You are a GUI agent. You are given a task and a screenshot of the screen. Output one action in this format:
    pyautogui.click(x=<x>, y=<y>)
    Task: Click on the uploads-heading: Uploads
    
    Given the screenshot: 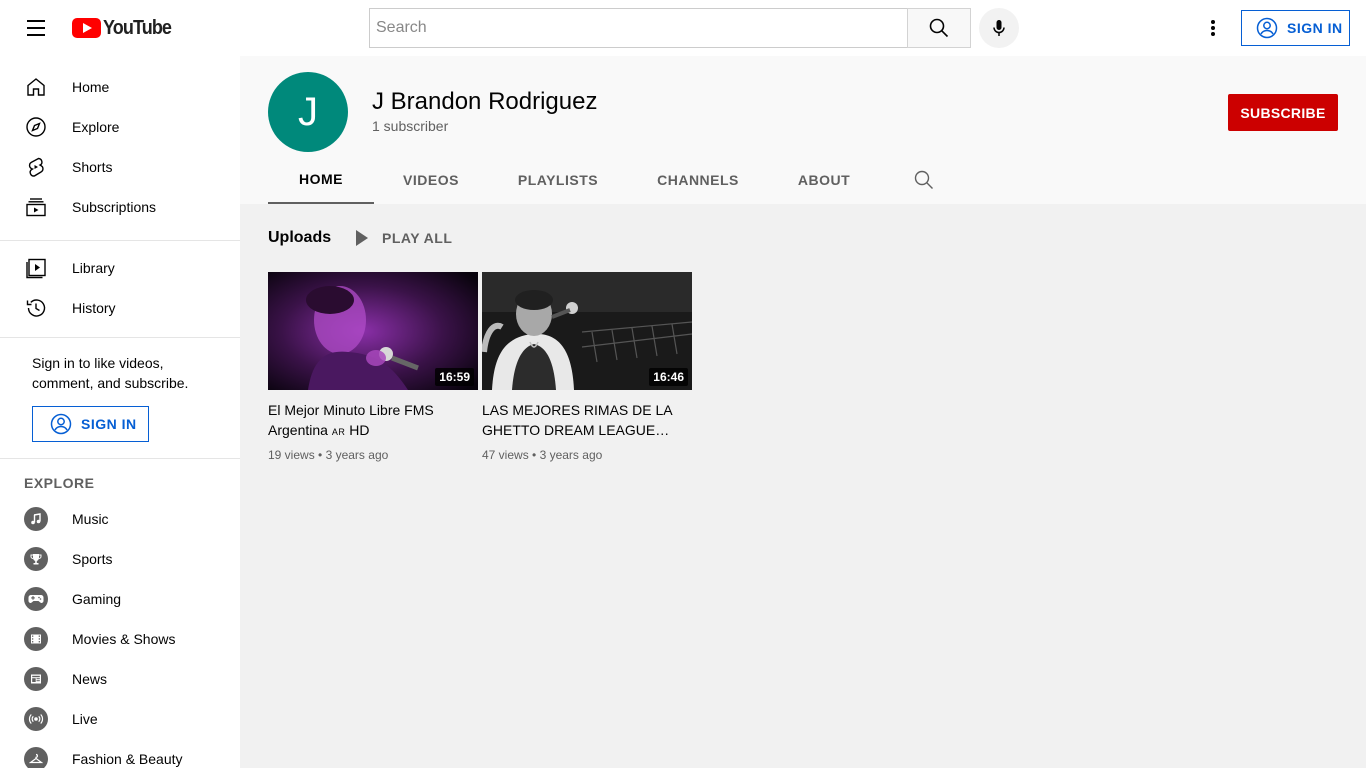 What is the action you would take?
    pyautogui.click(x=299, y=238)
    